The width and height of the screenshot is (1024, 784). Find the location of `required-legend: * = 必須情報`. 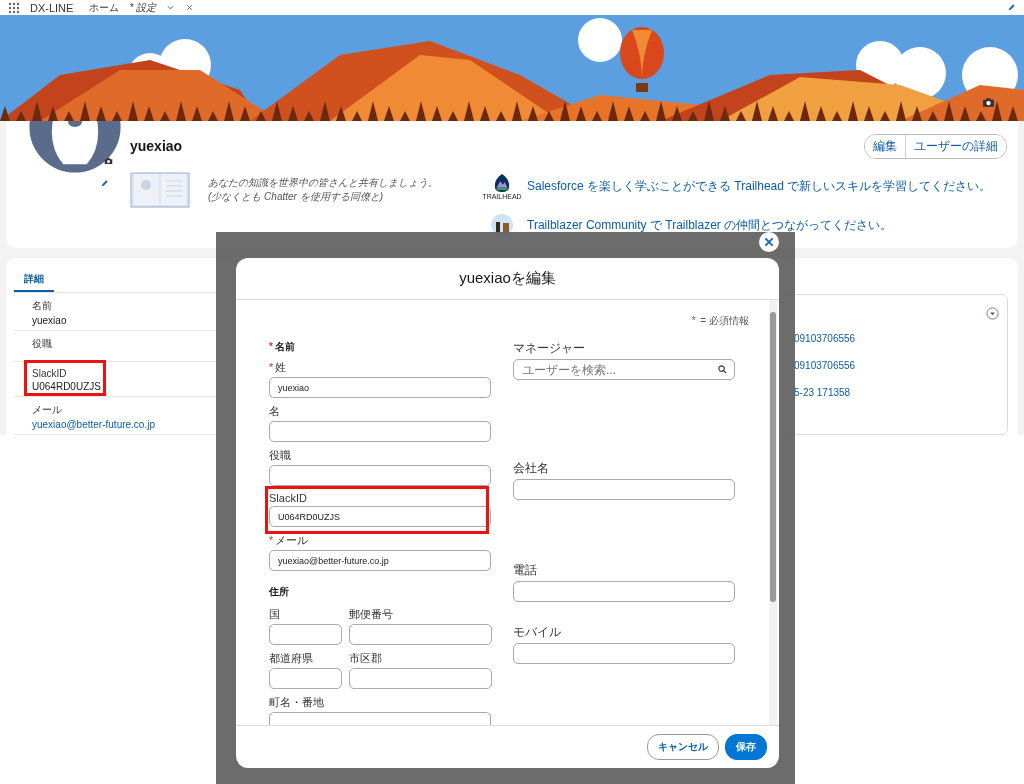

required-legend: * = 必須情報 is located at coordinates (509, 321).